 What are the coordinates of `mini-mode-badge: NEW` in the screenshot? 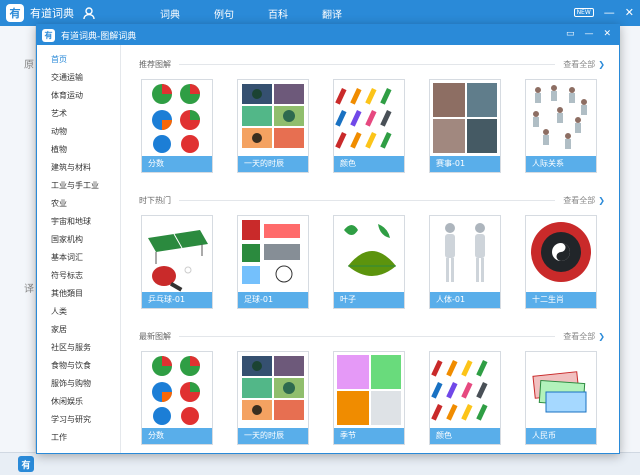 It's located at (583, 12).